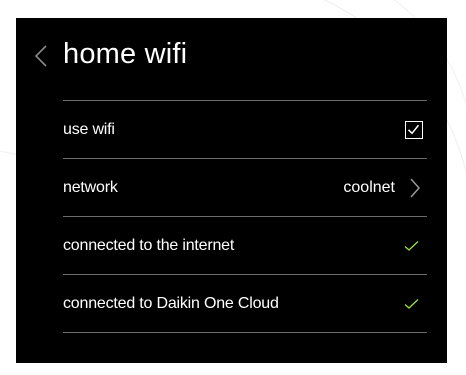 The width and height of the screenshot is (466, 375). What do you see at coordinates (245, 187) in the screenshot?
I see `row-network: network coolnet` at bounding box center [245, 187].